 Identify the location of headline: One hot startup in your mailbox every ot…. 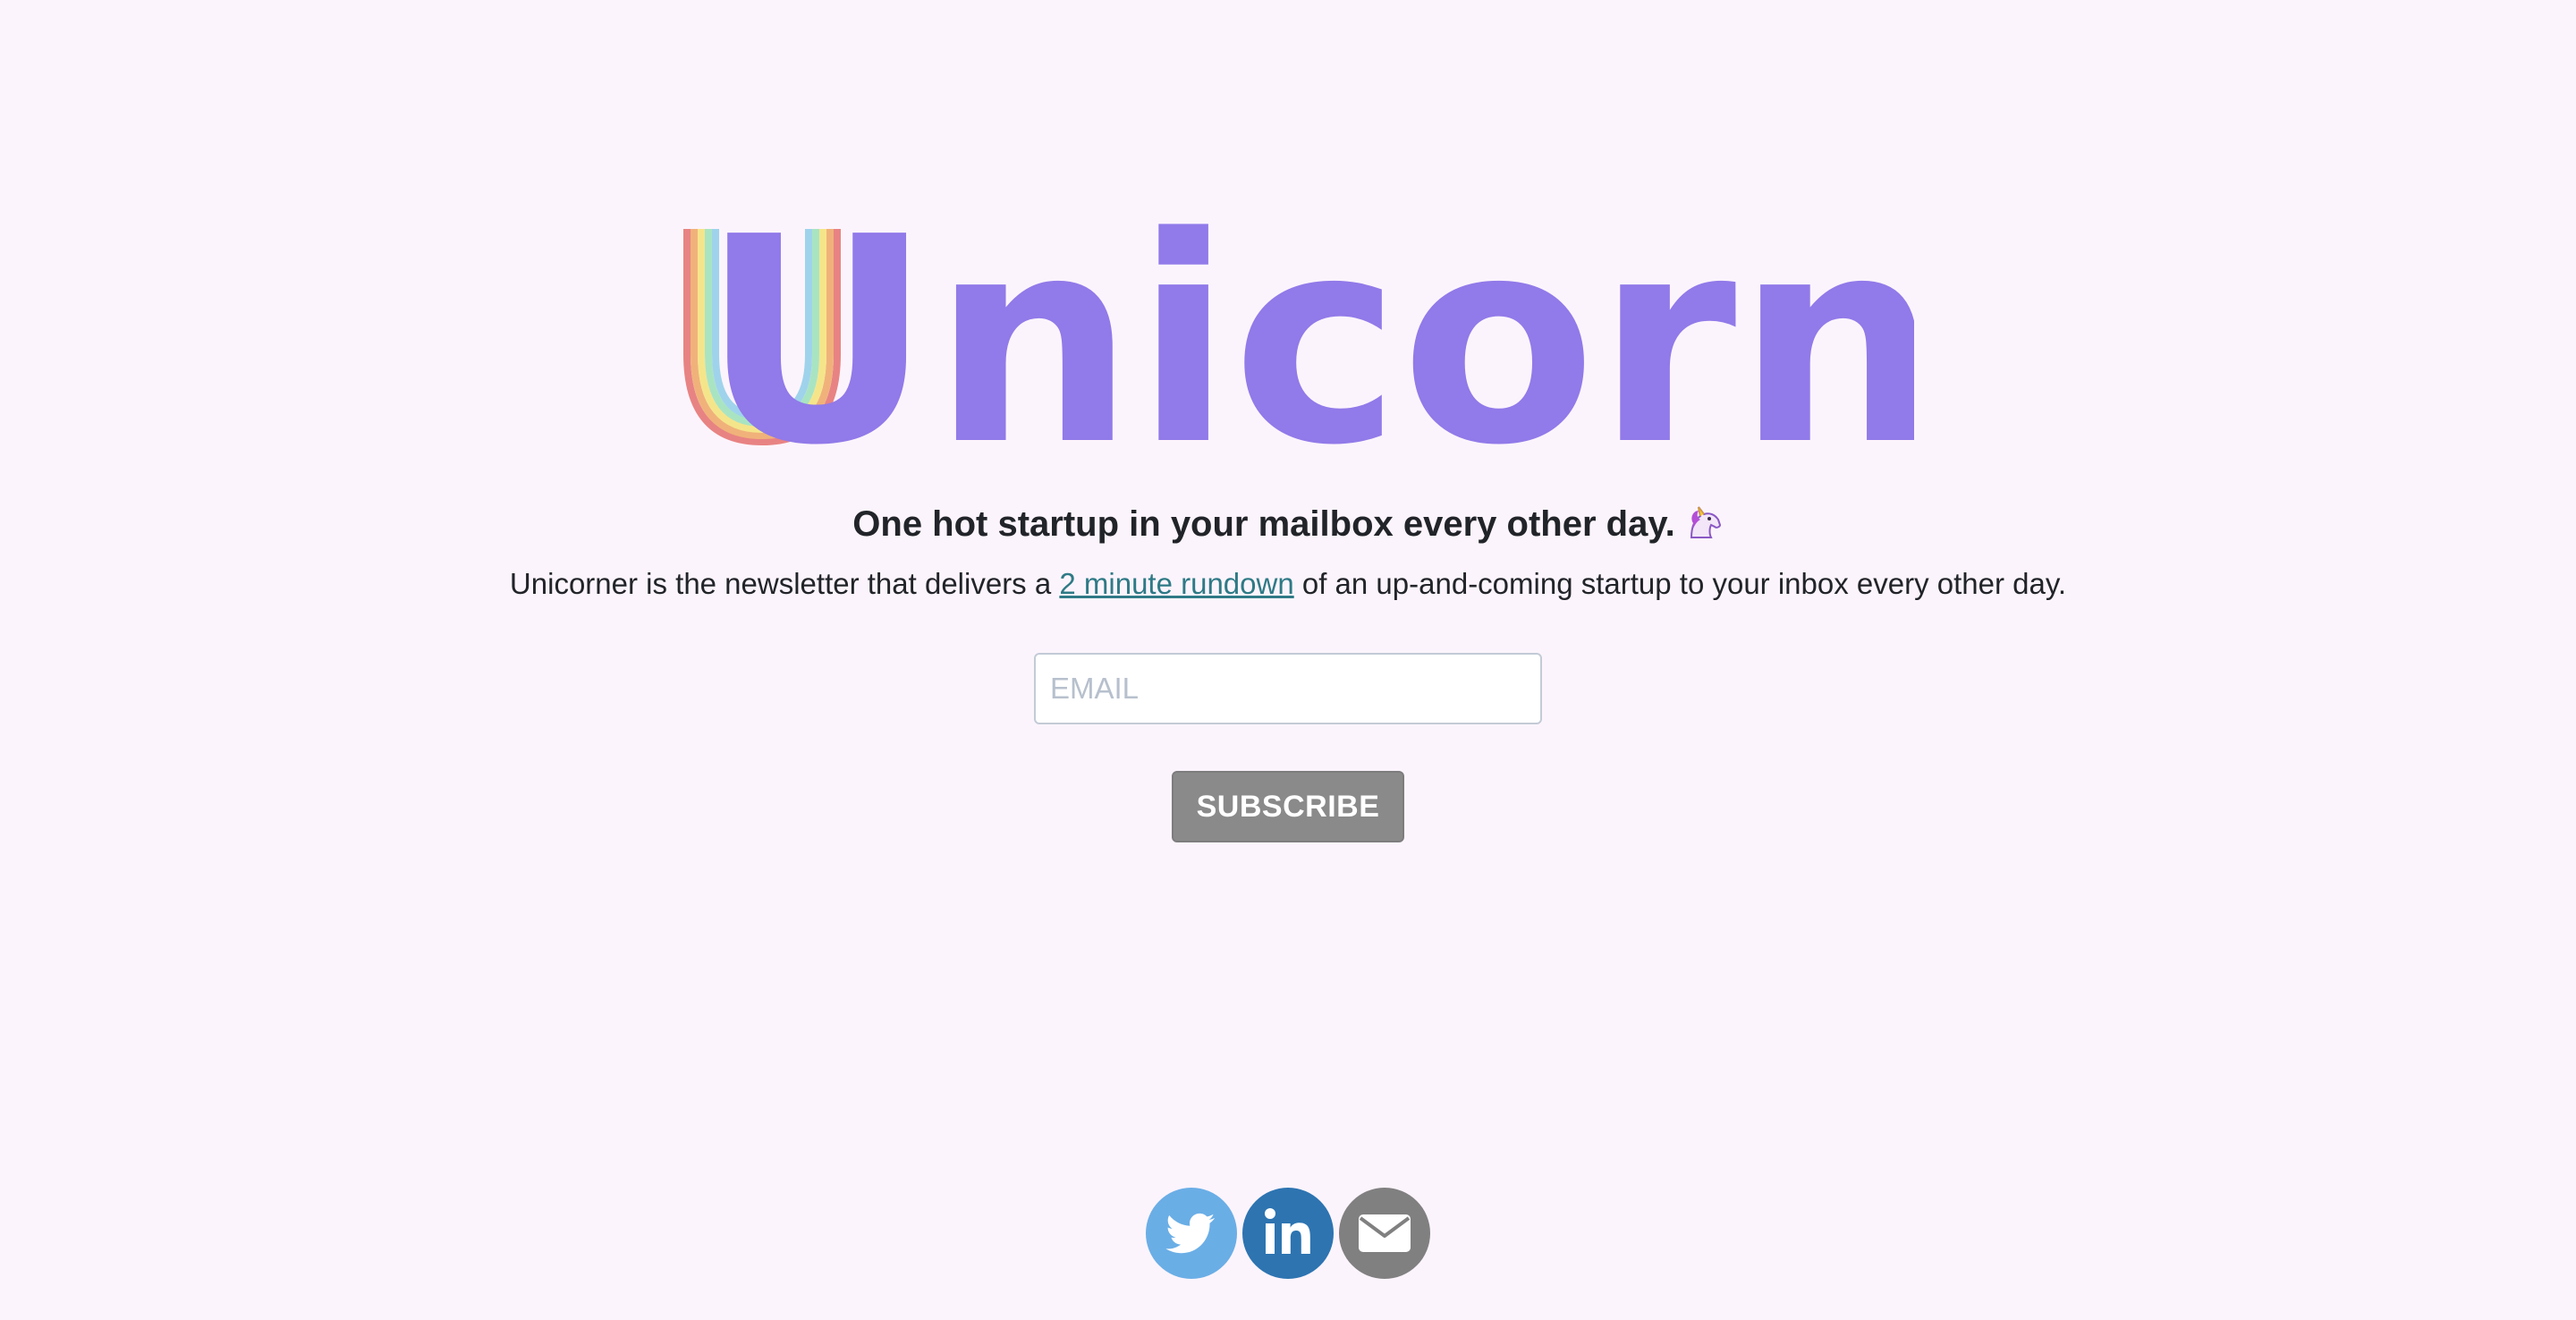
(1288, 524).